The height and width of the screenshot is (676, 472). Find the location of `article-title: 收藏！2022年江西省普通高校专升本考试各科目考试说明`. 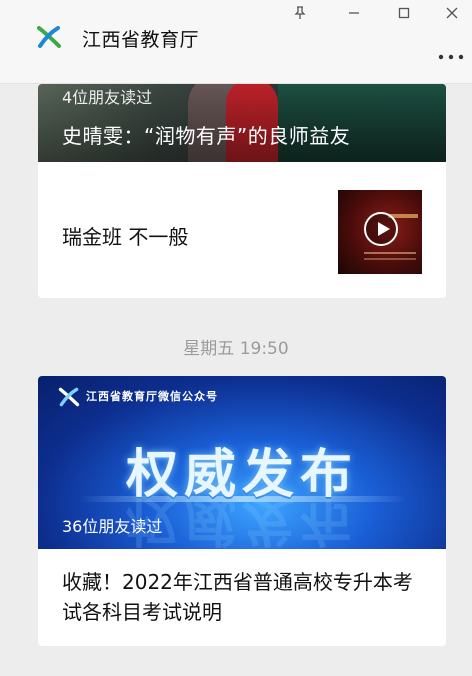

article-title: 收藏！2022年江西省普通高校专升本考试各科目考试说明 is located at coordinates (244, 597).